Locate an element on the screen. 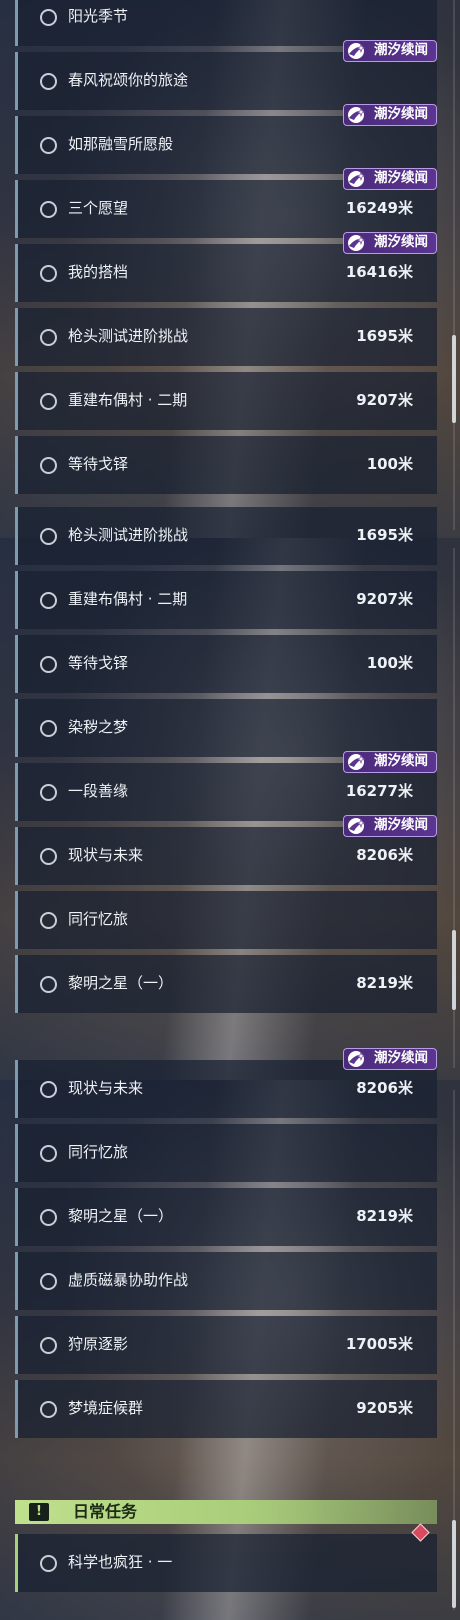  quest-row: 狩原逐影 17005米 is located at coordinates (226, 1345).